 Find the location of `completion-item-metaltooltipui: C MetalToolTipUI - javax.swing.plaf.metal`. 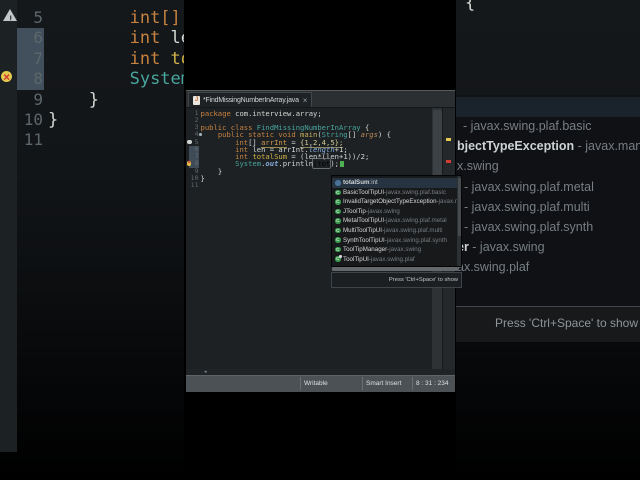

completion-item-metaltooltipui: C MetalToolTipUI - javax.swing.plaf.metal is located at coordinates (396, 221).